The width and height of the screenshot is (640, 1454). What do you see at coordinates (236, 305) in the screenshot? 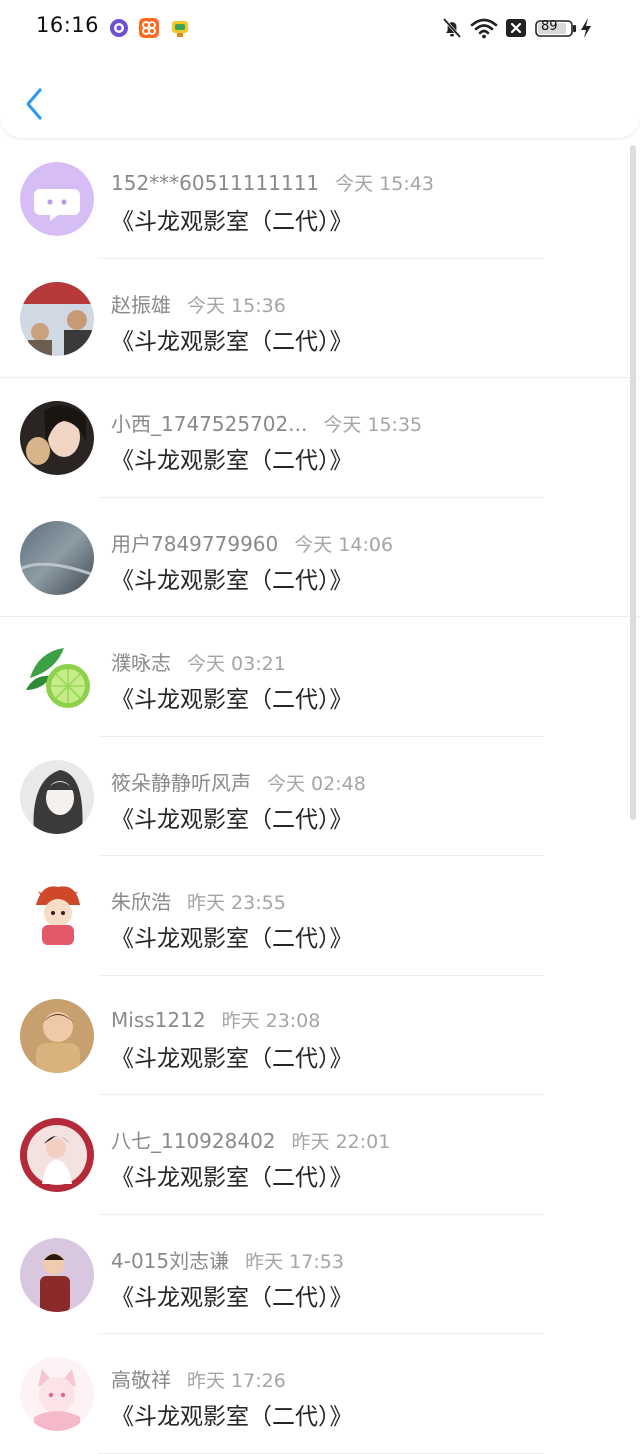
I see `timestamp: 今天 15:36` at bounding box center [236, 305].